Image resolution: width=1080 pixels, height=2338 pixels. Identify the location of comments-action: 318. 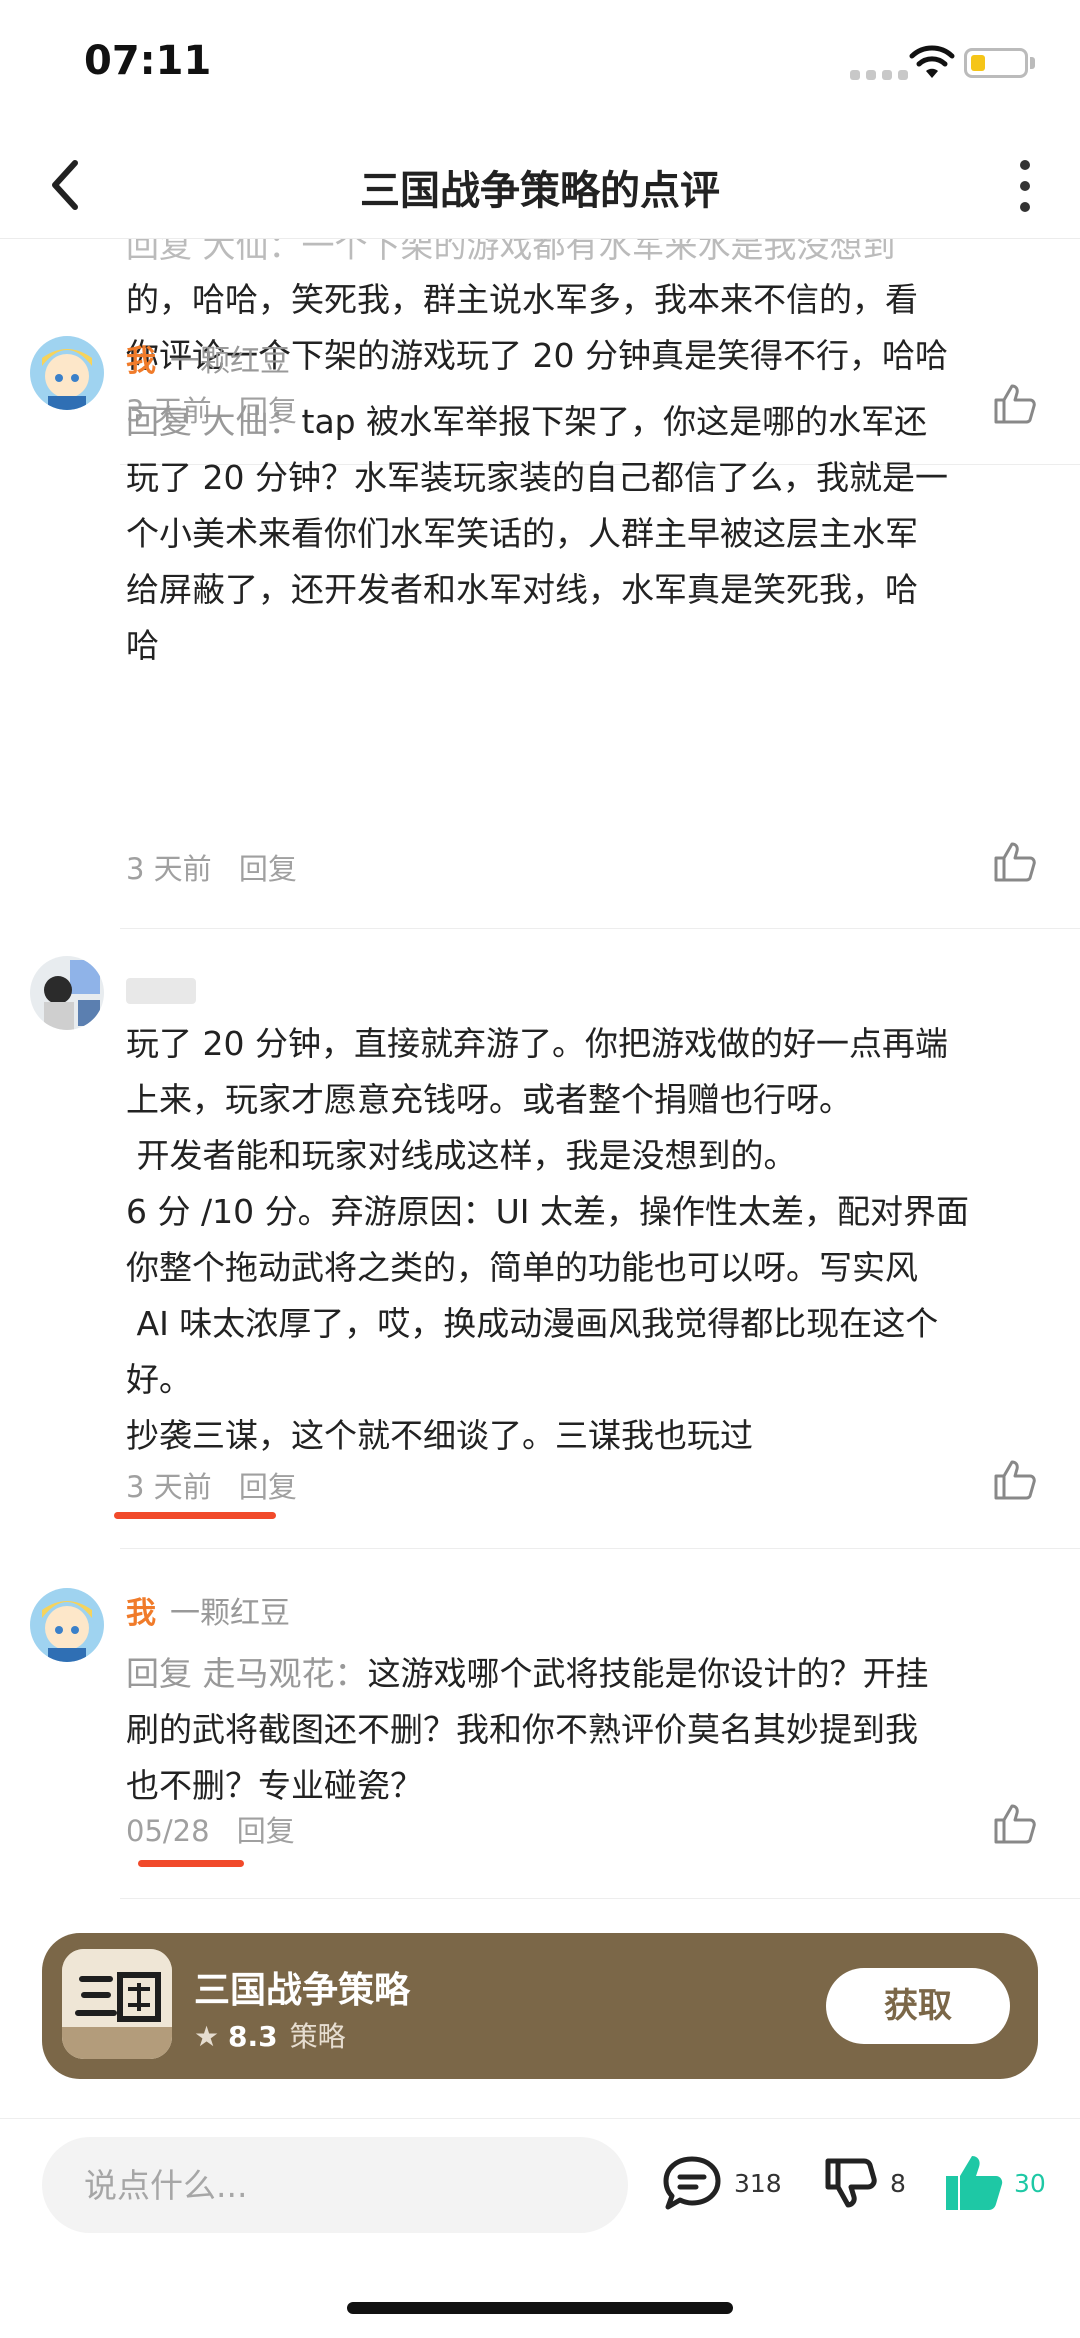
(721, 2183).